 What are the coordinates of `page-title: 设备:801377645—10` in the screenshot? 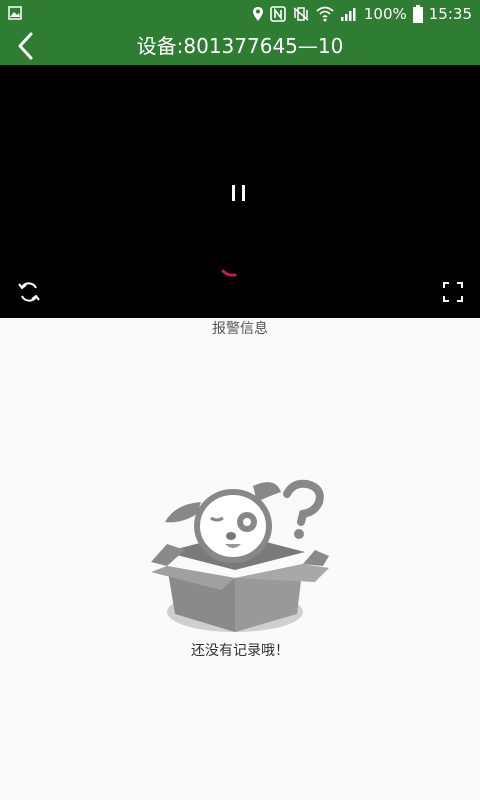 It's located at (240, 46).